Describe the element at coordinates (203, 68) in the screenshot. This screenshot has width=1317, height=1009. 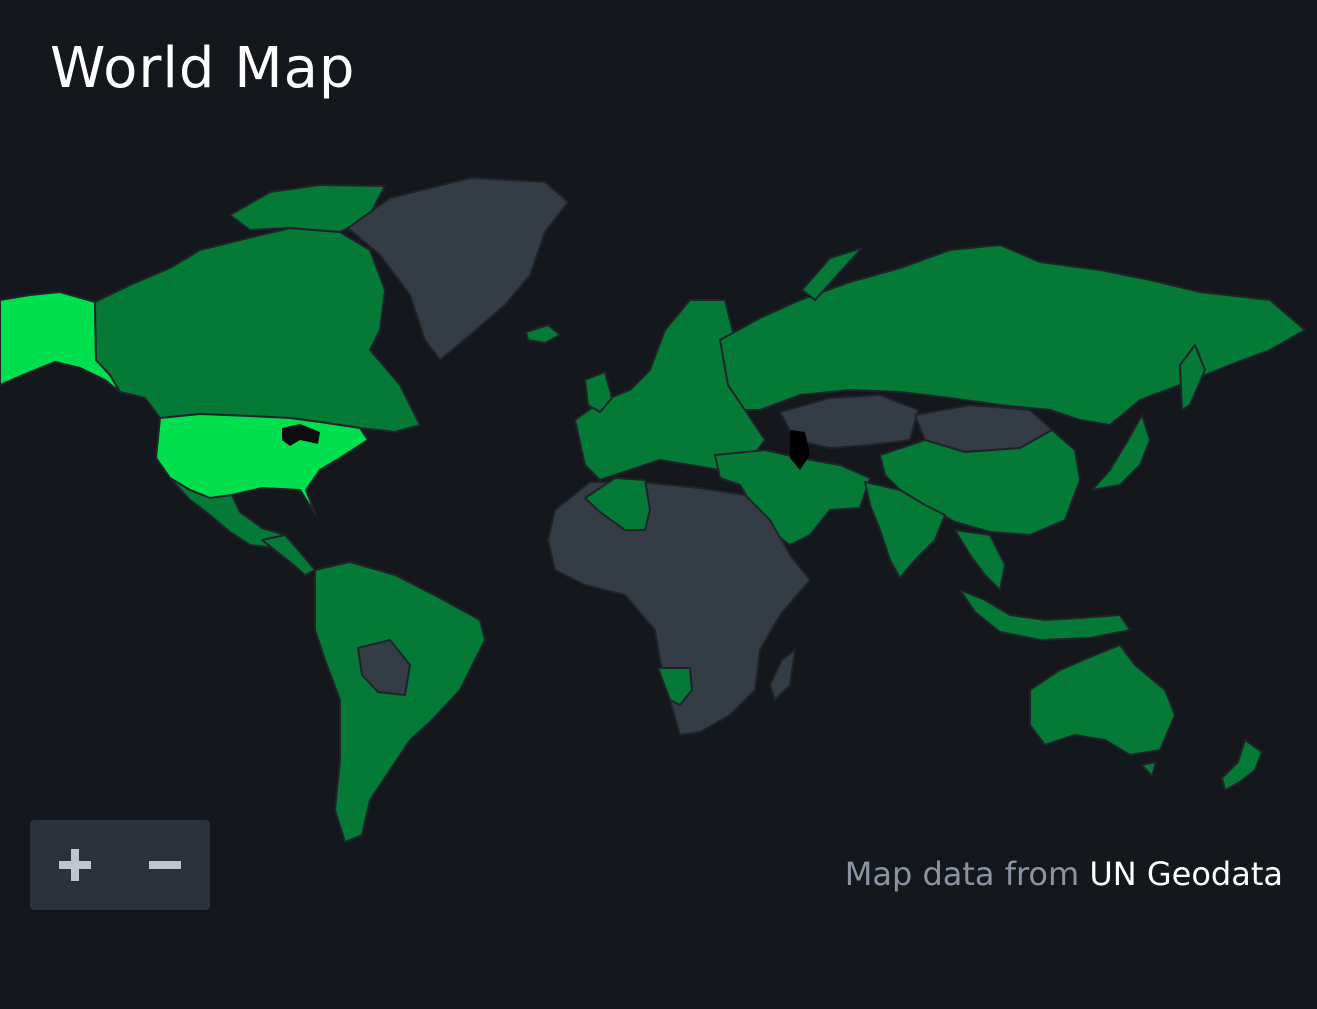
I see `page-title: World Map` at that location.